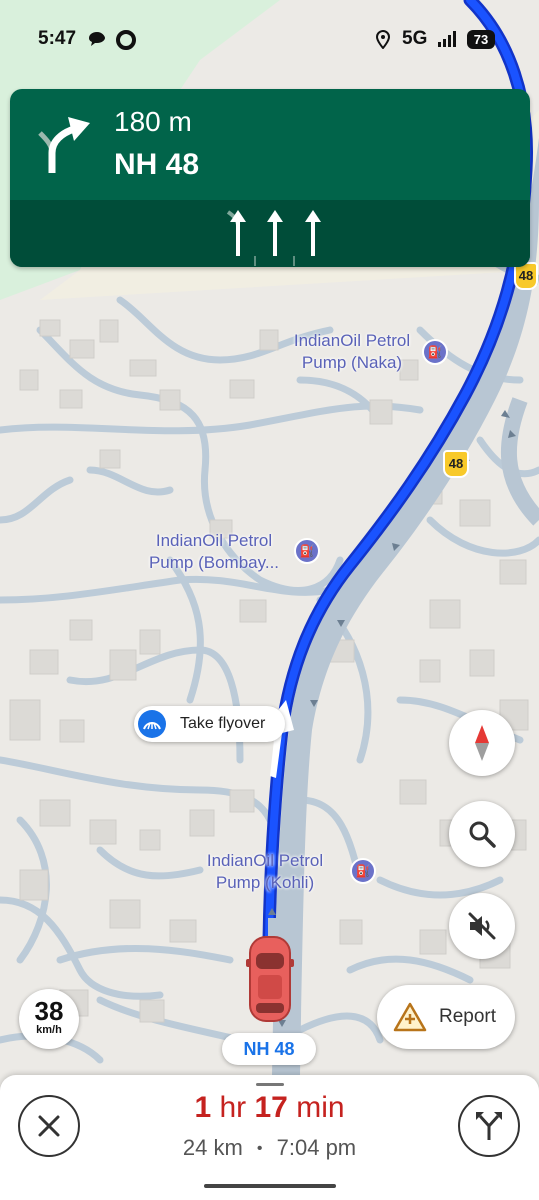 Image resolution: width=539 pixels, height=1200 pixels. What do you see at coordinates (265, 872) in the screenshot?
I see `poi-label-kohli: IndianOil Petrol Pump (Kohli)` at bounding box center [265, 872].